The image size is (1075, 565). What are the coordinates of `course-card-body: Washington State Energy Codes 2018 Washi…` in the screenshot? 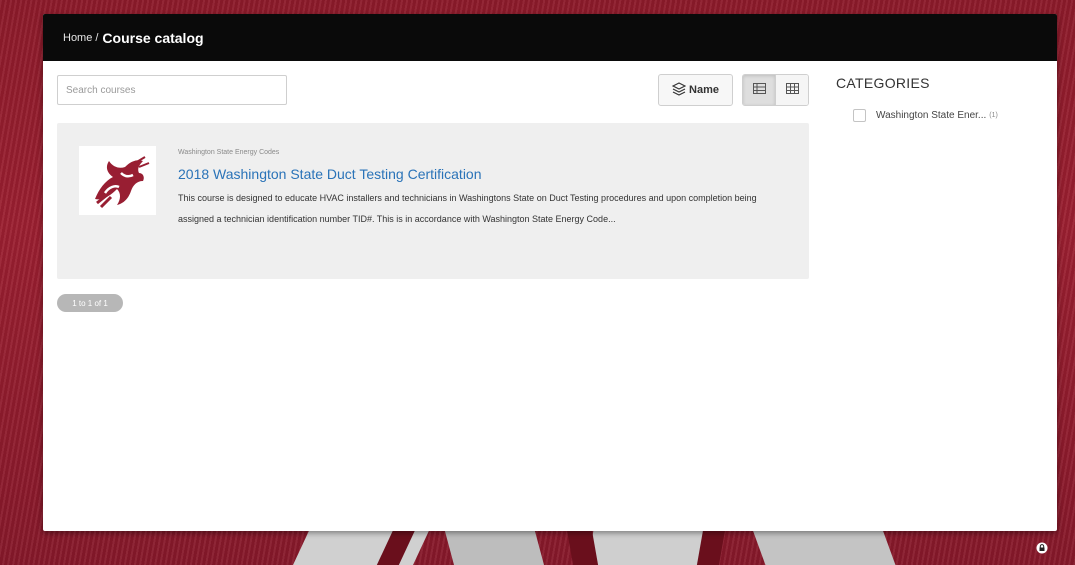 It's located at (485, 189).